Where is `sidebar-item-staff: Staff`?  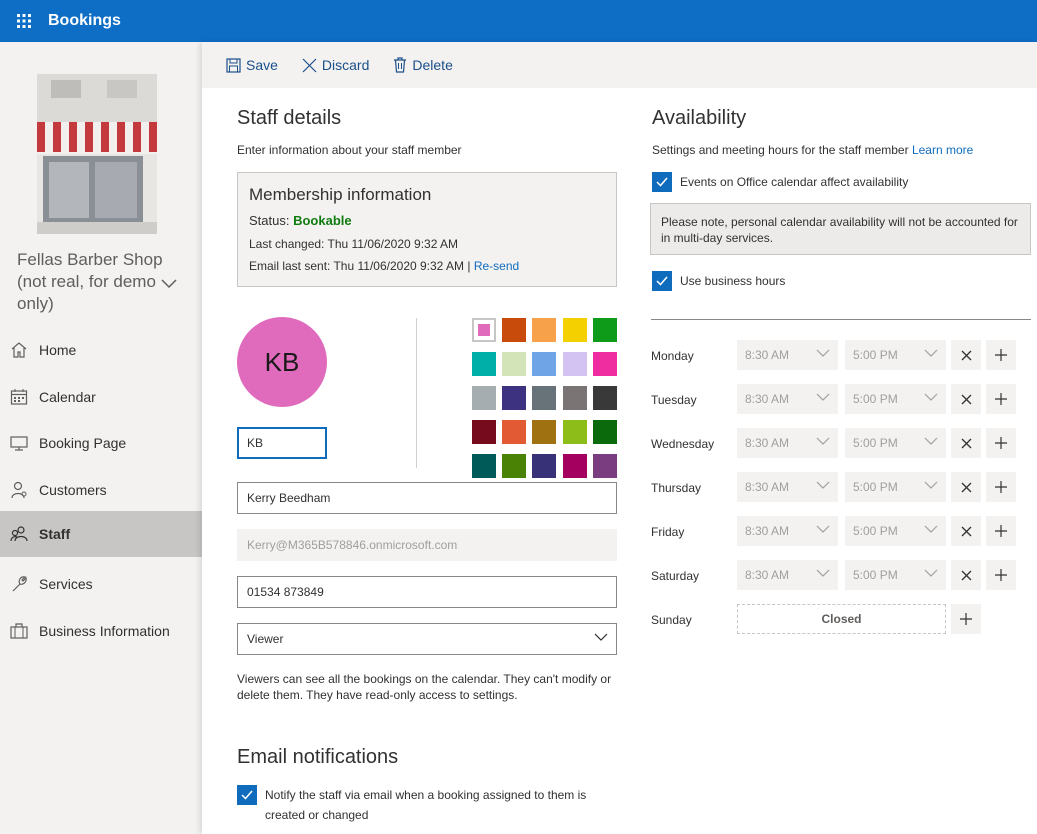 sidebar-item-staff: Staff is located at coordinates (101, 534).